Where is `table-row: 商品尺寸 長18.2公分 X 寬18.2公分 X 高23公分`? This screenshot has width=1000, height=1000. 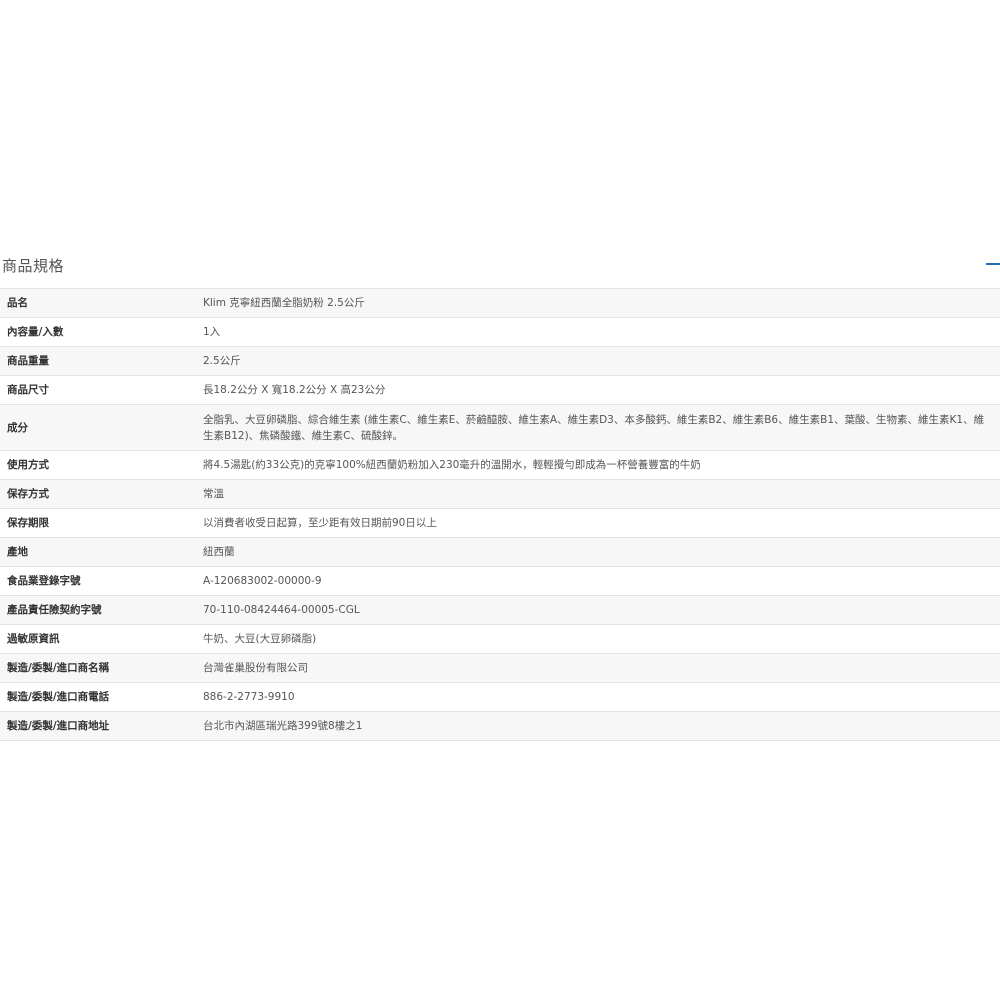 table-row: 商品尺寸 長18.2公分 X 寬18.2公分 X 高23公分 is located at coordinates (500, 390).